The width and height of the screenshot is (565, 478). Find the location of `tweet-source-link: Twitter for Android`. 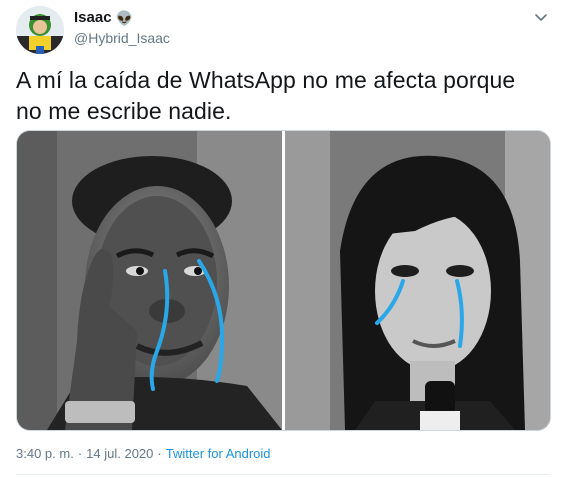

tweet-source-link: Twitter for Android is located at coordinates (218, 453).